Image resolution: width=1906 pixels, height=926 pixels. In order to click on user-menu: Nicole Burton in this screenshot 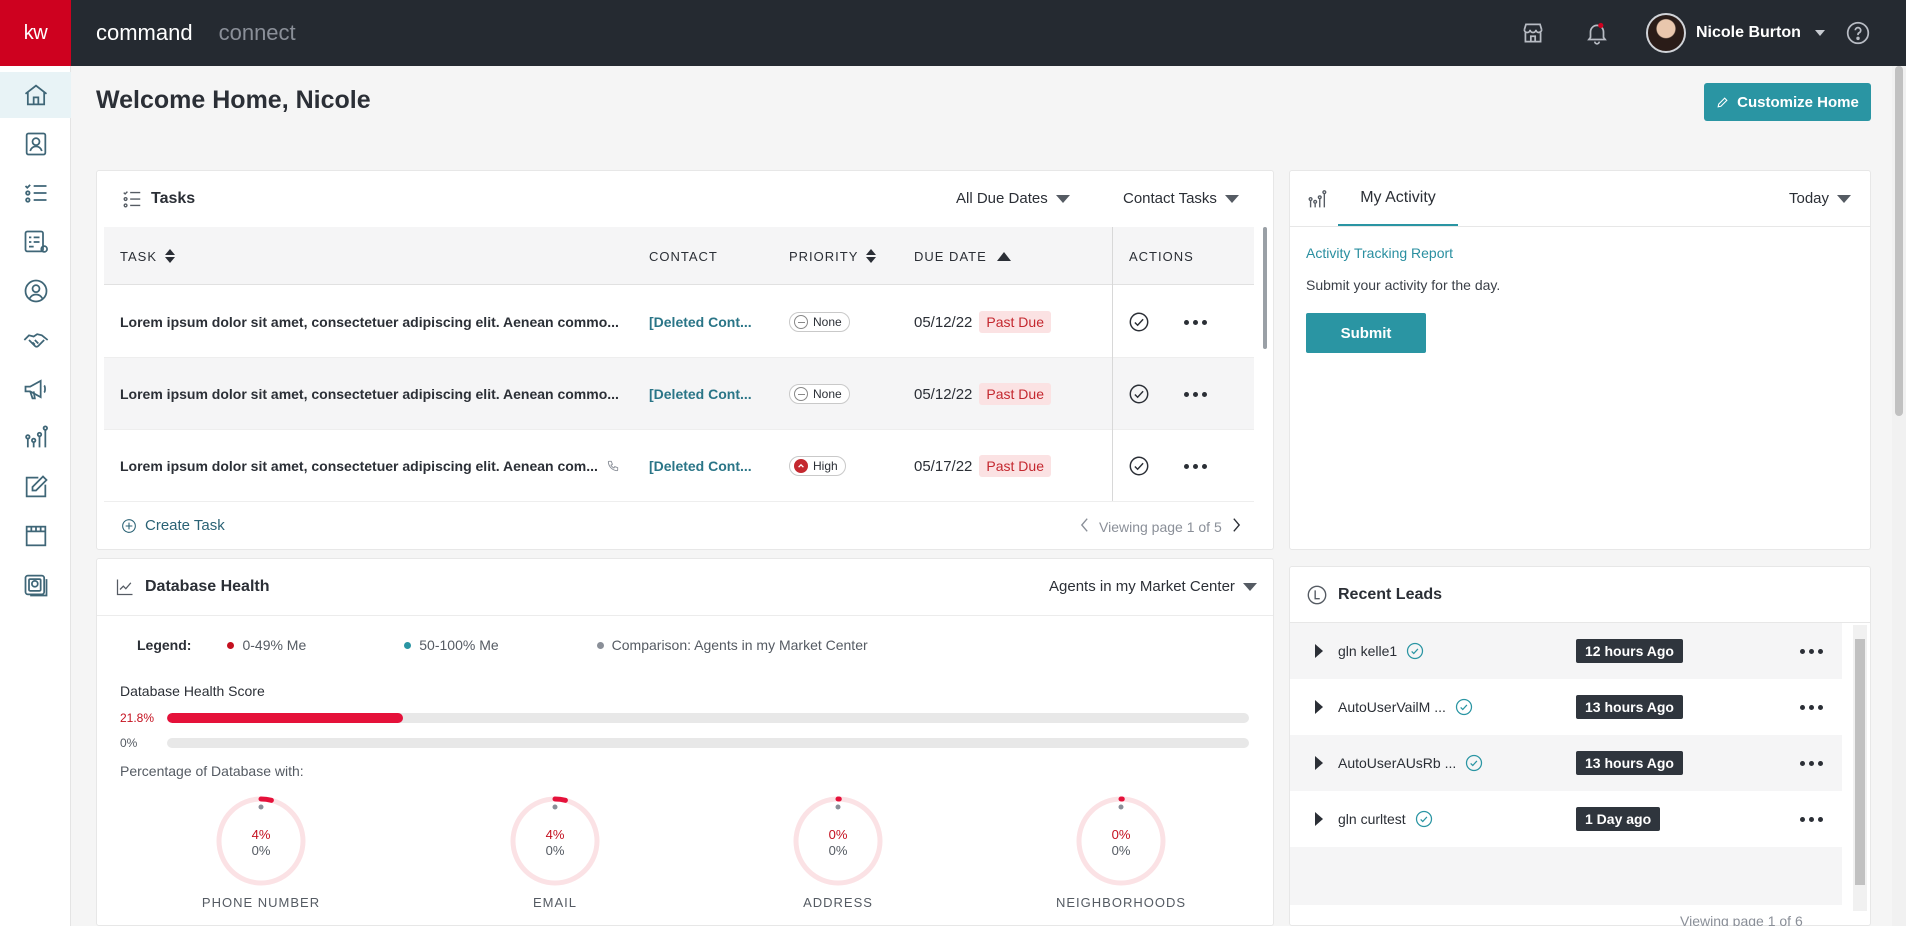, I will do `click(1735, 33)`.